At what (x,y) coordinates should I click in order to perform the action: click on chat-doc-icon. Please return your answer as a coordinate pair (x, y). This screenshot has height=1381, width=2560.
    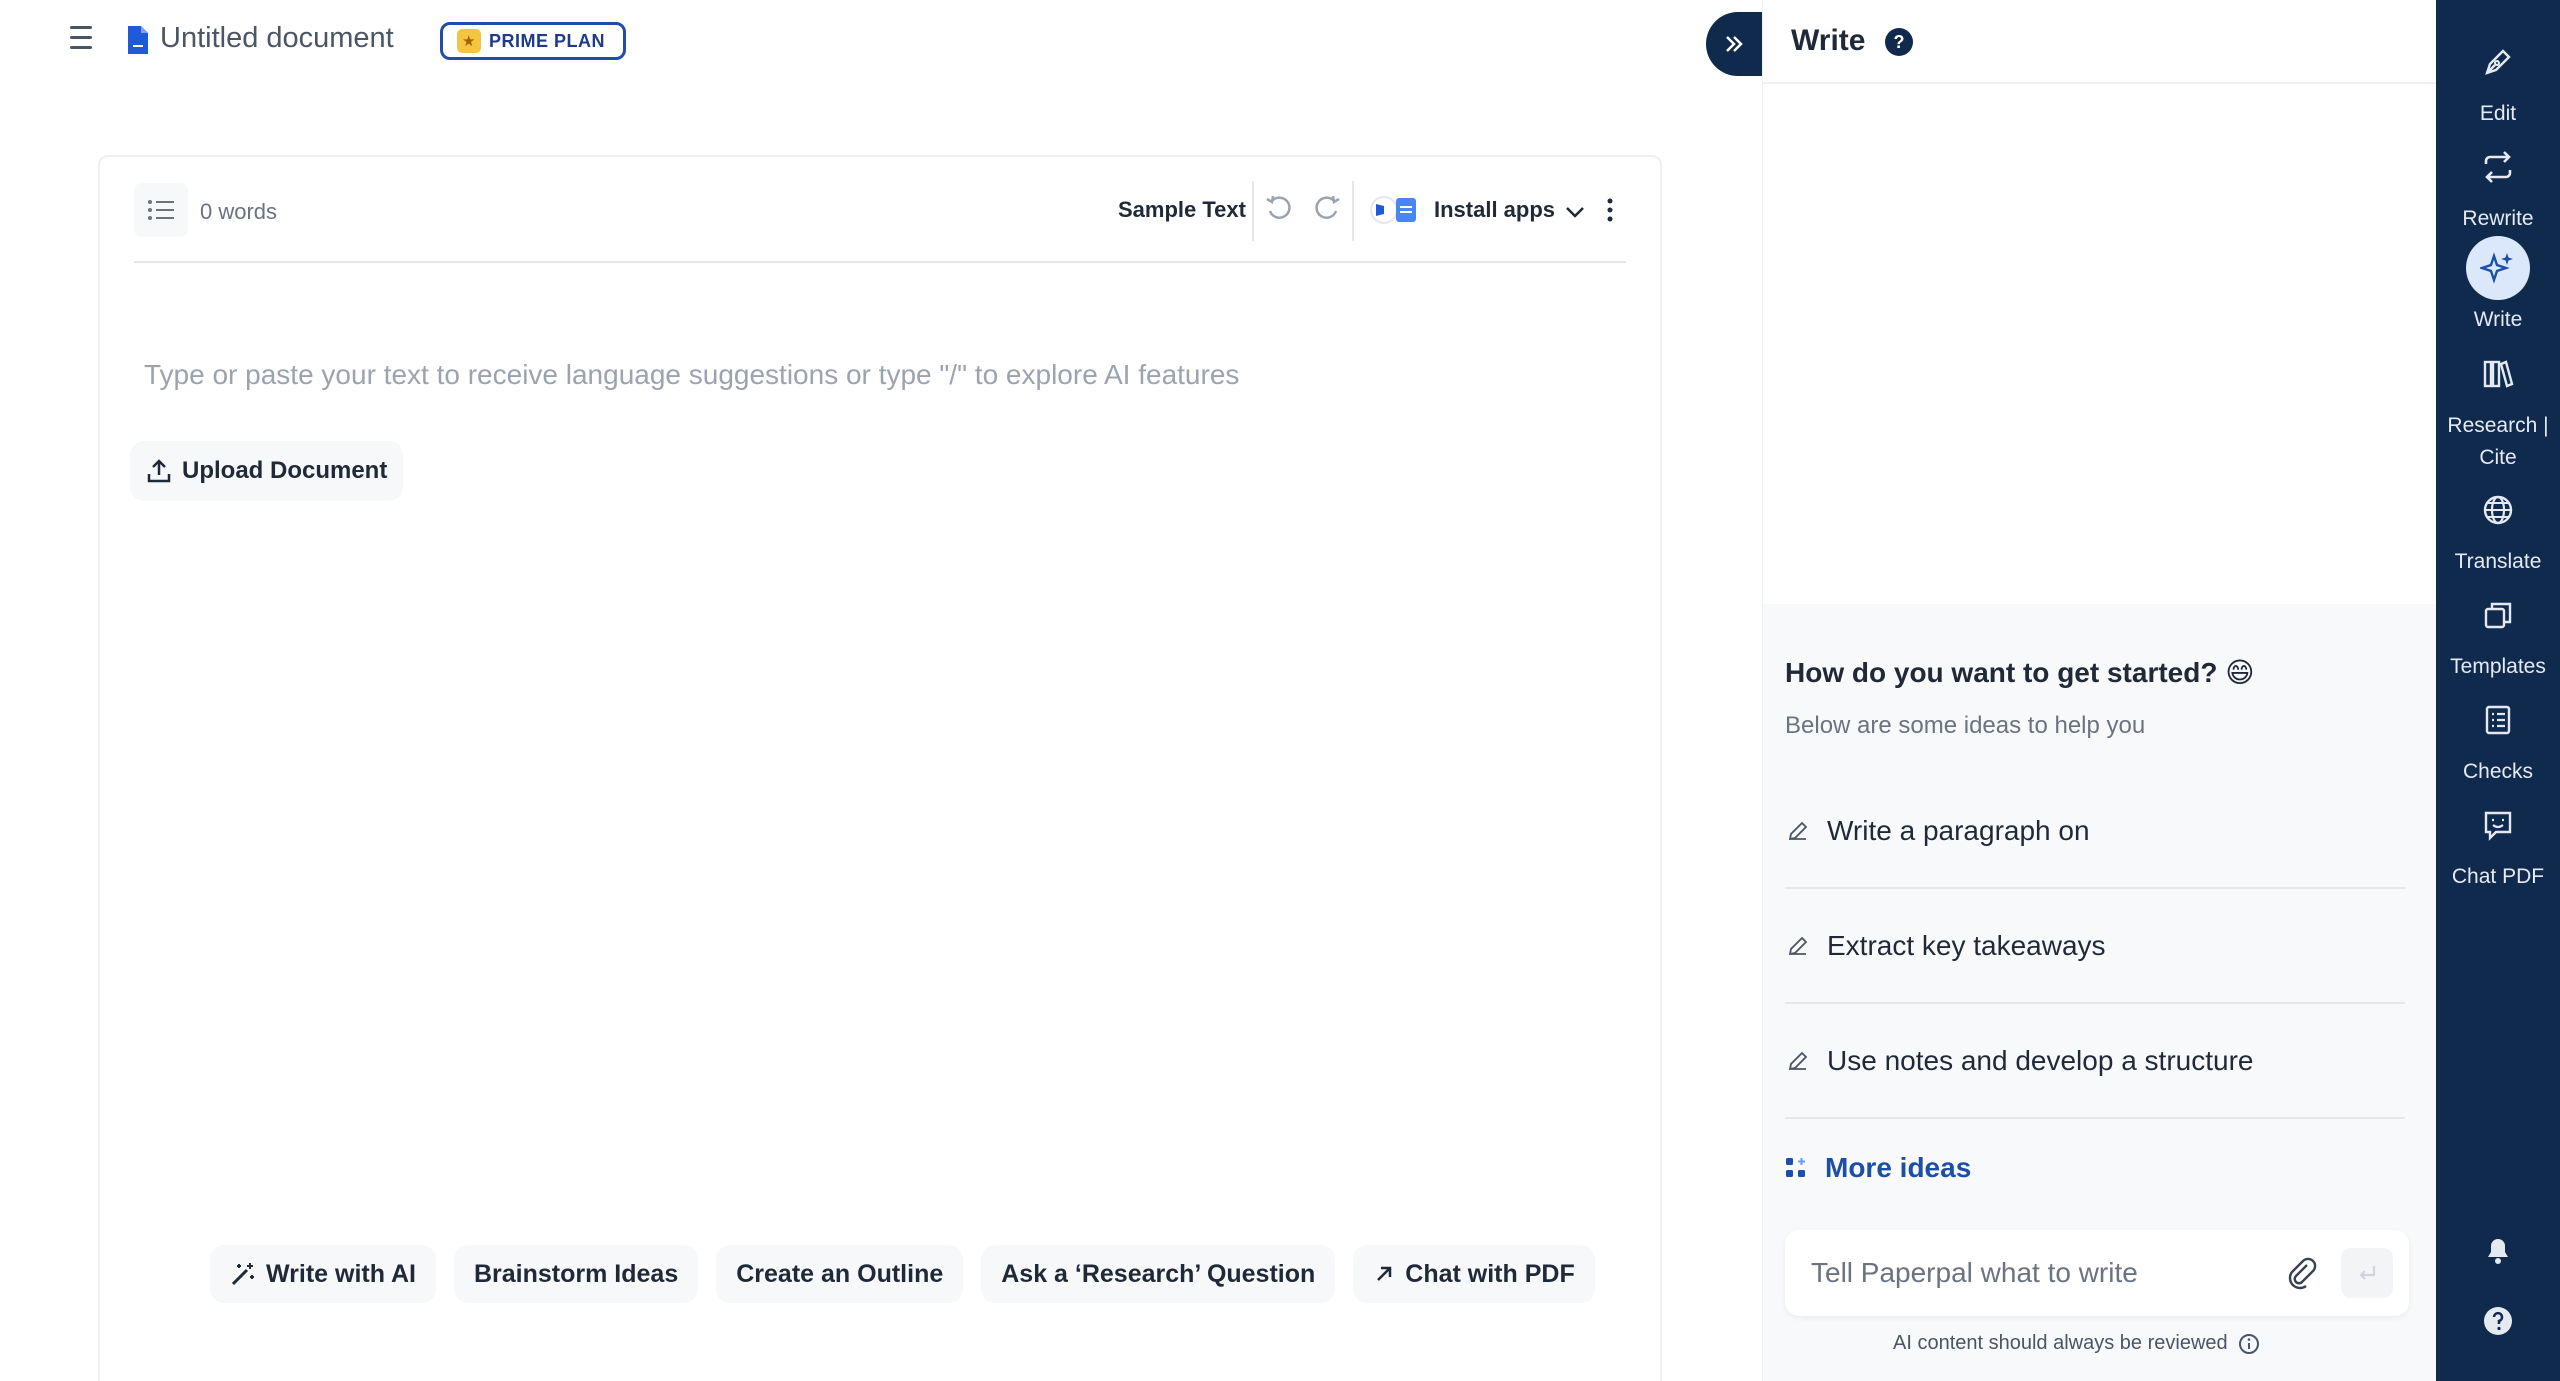
    Looking at the image, I should click on (2498, 825).